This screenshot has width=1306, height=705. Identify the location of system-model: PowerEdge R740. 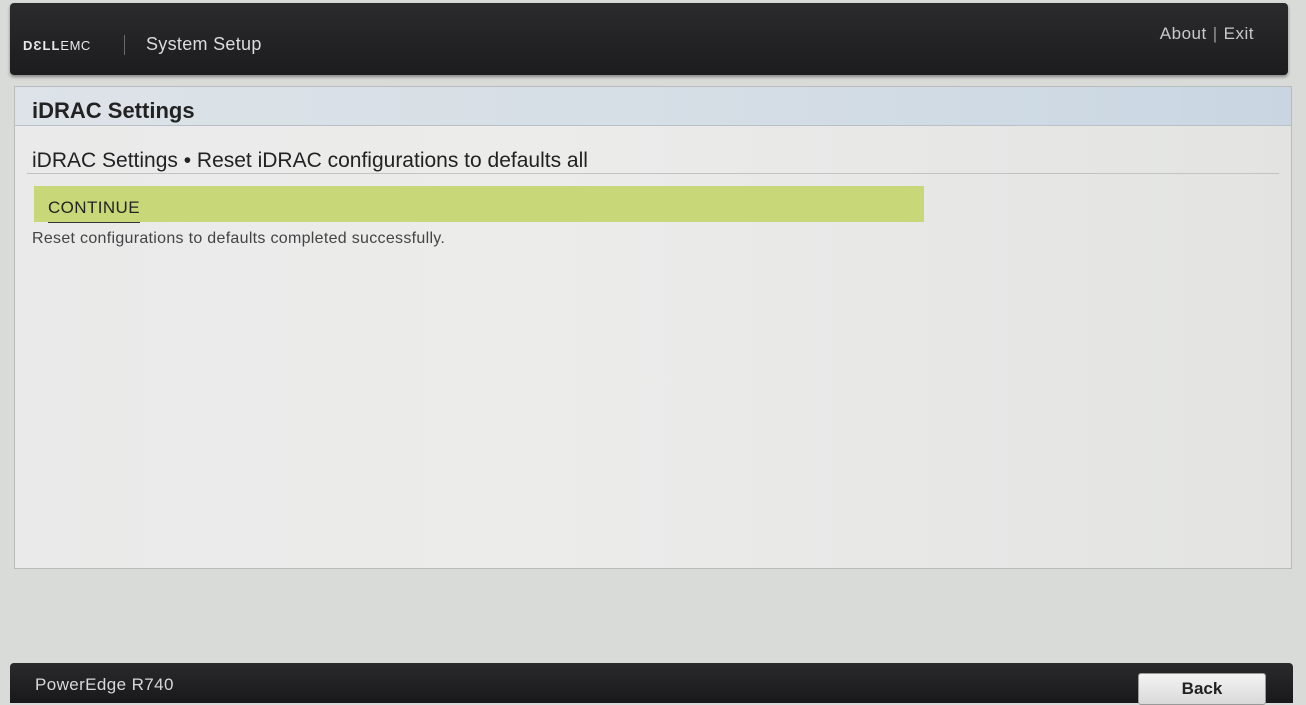
(104, 684).